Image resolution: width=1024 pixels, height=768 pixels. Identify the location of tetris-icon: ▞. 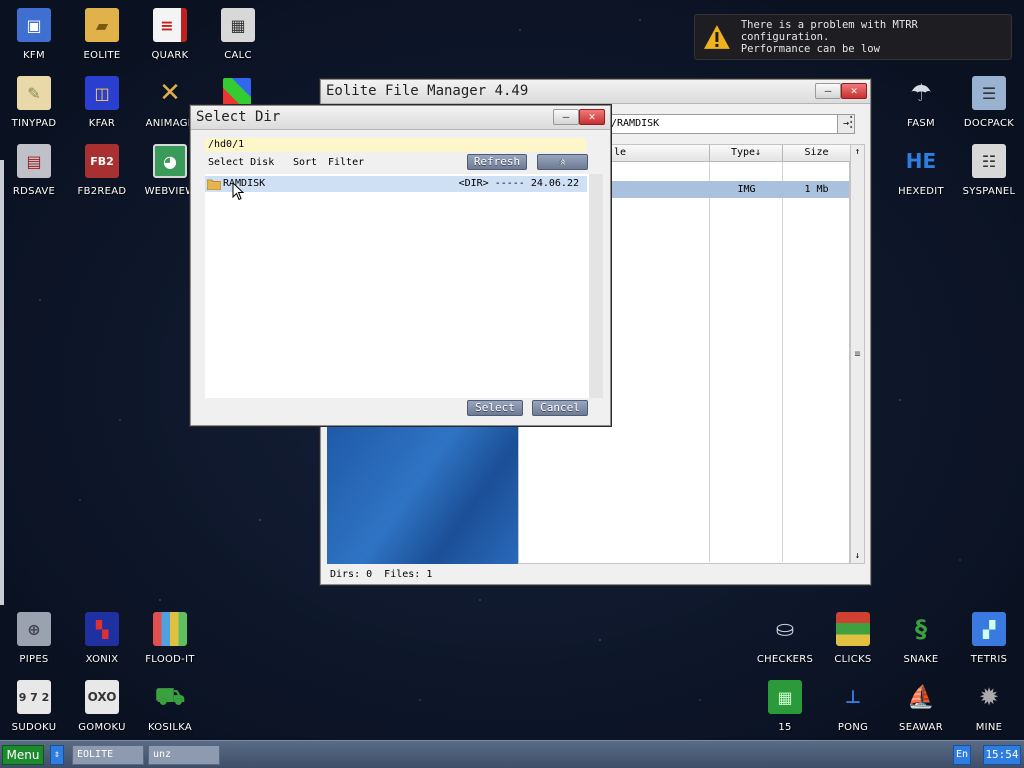
(989, 629).